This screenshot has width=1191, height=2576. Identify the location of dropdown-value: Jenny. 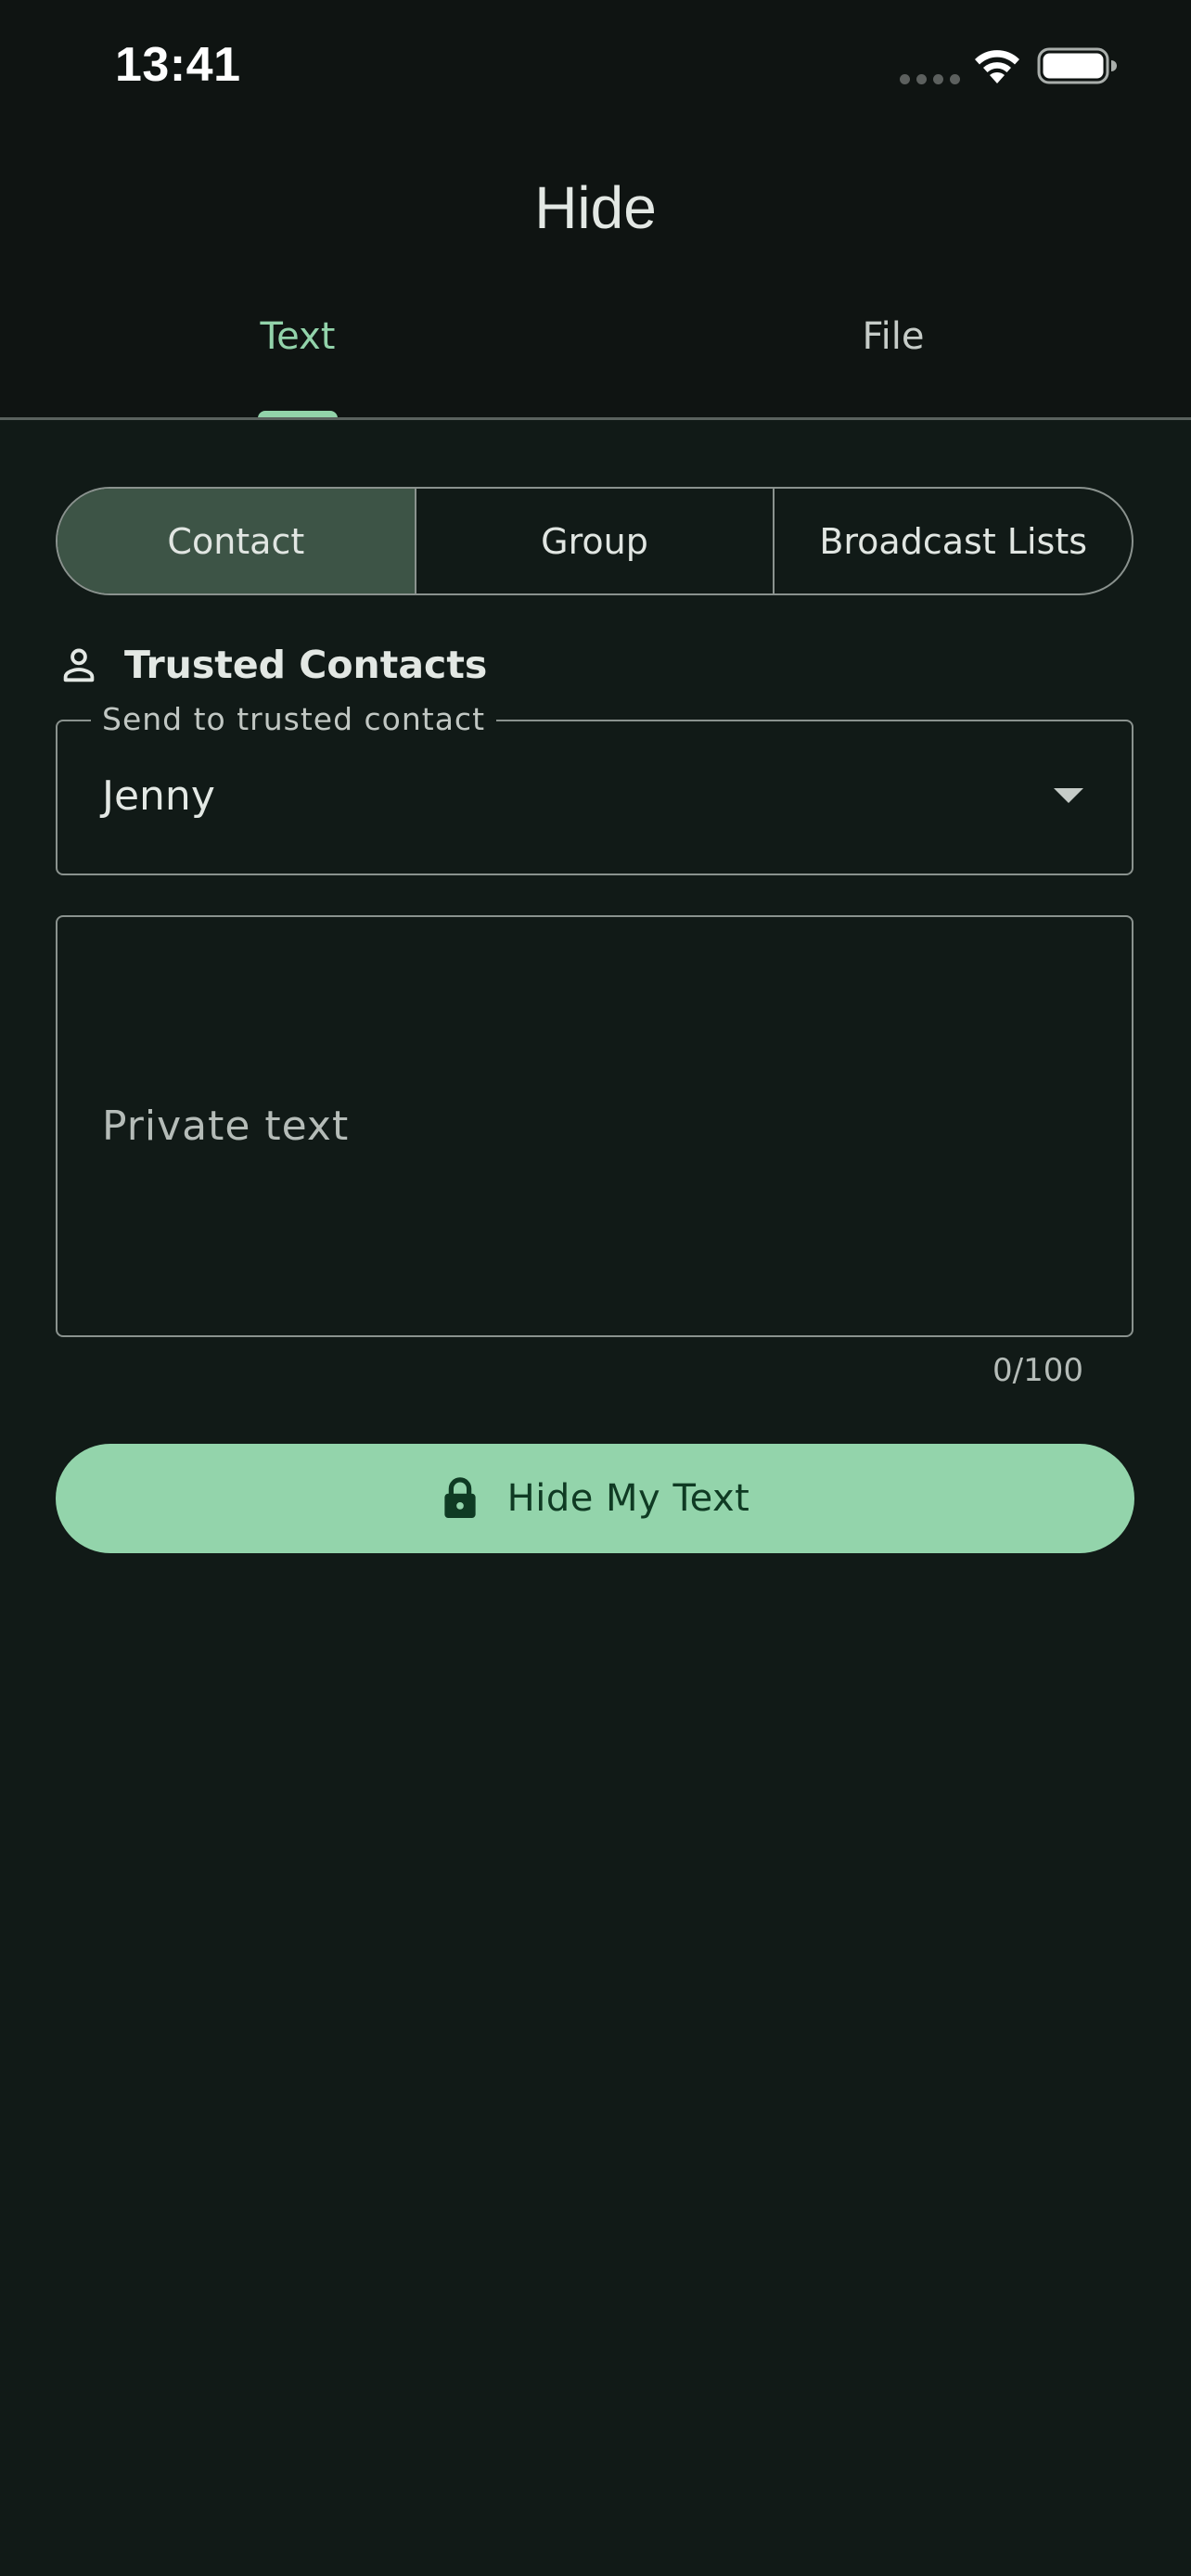
(158, 796).